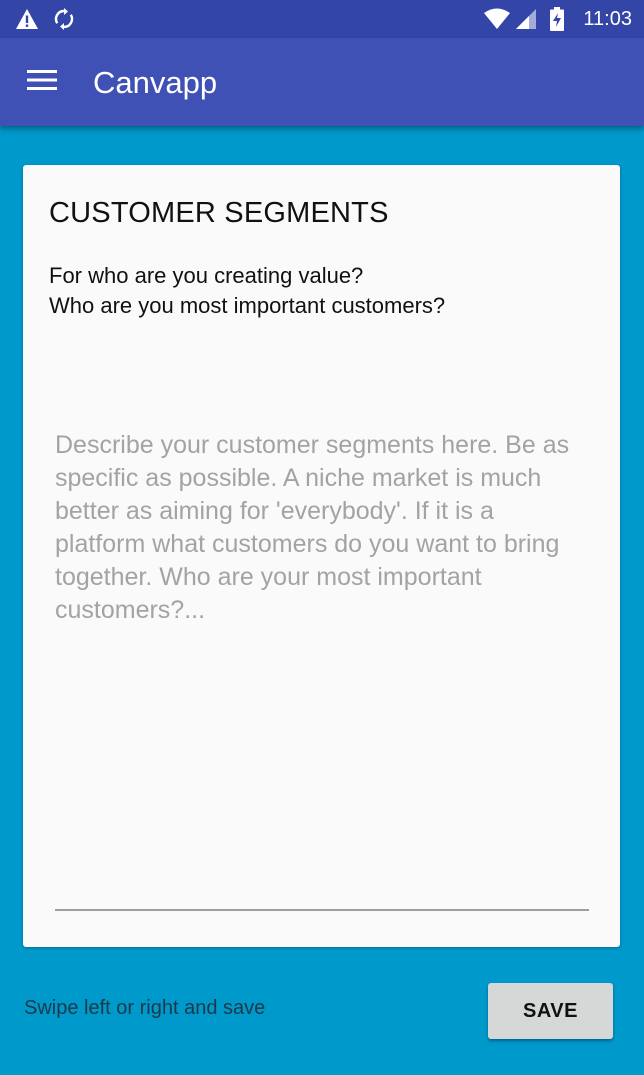  Describe the element at coordinates (322, 19) in the screenshot. I see `status-bar: 11:03` at that location.